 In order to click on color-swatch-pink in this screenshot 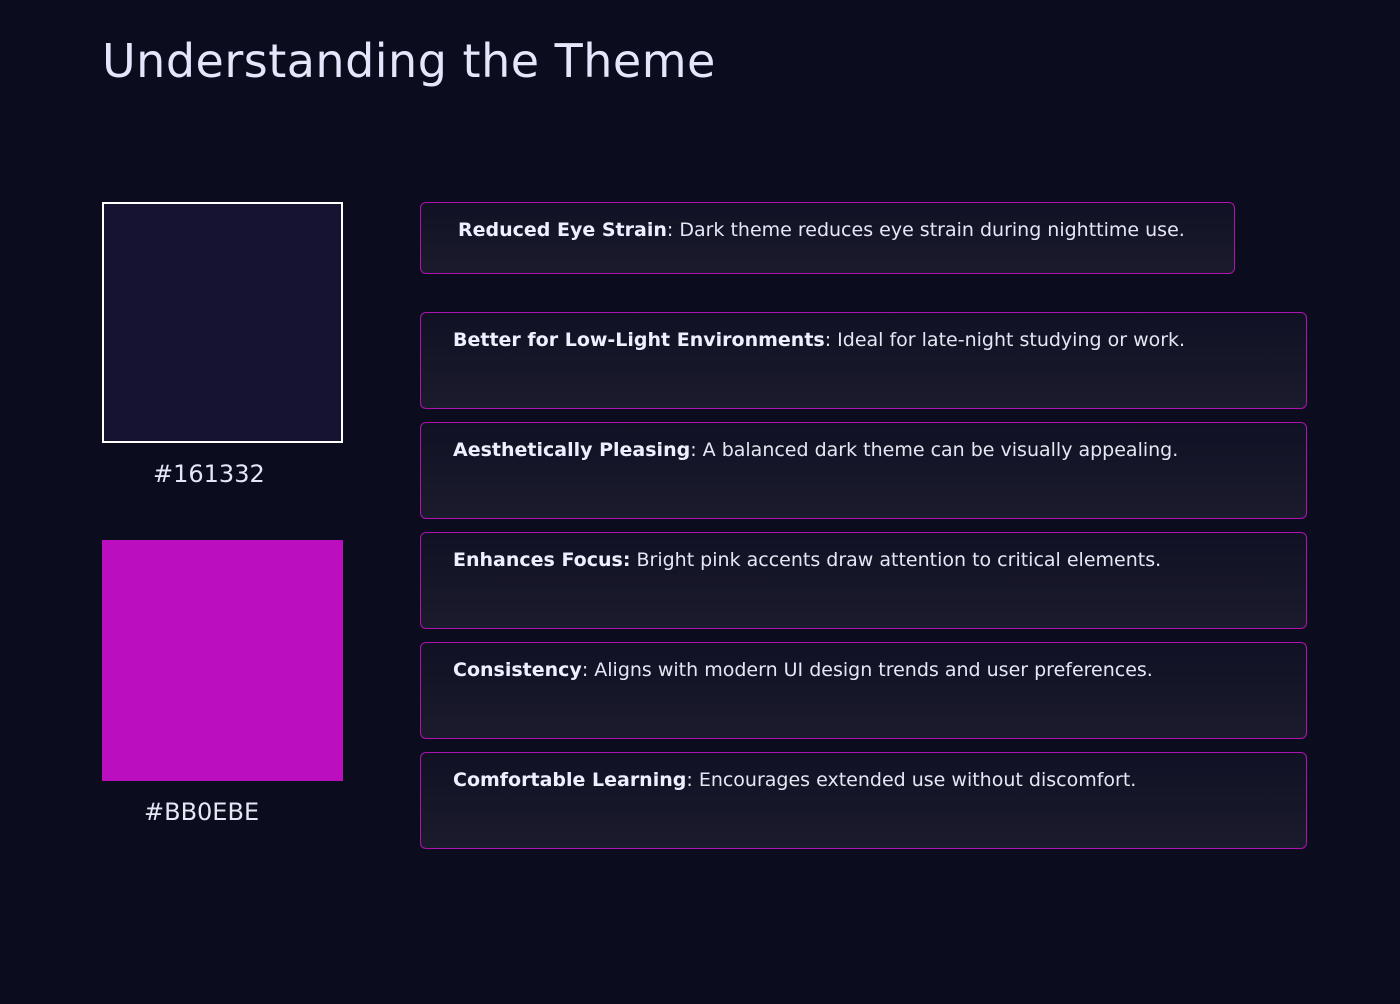, I will do `click(222, 660)`.